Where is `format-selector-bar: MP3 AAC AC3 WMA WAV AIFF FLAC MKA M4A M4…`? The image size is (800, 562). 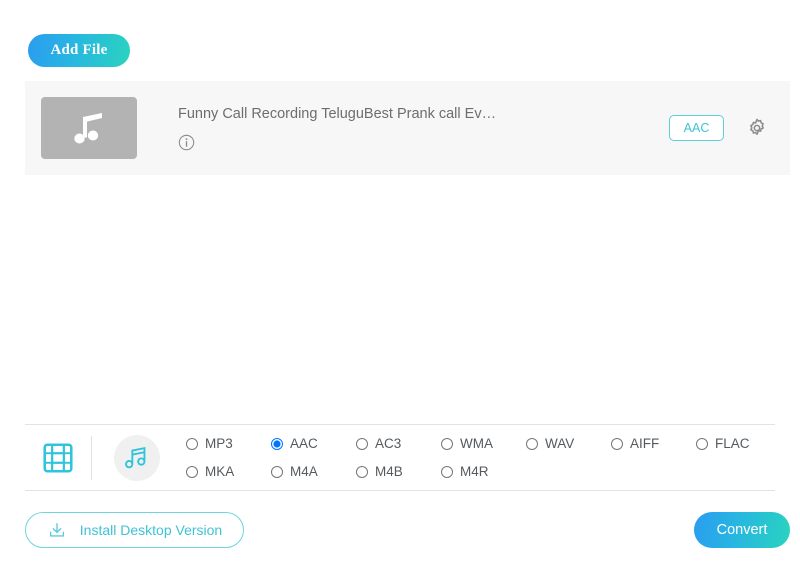 format-selector-bar: MP3 AAC AC3 WMA WAV AIFF FLAC MKA M4A M4… is located at coordinates (400, 457).